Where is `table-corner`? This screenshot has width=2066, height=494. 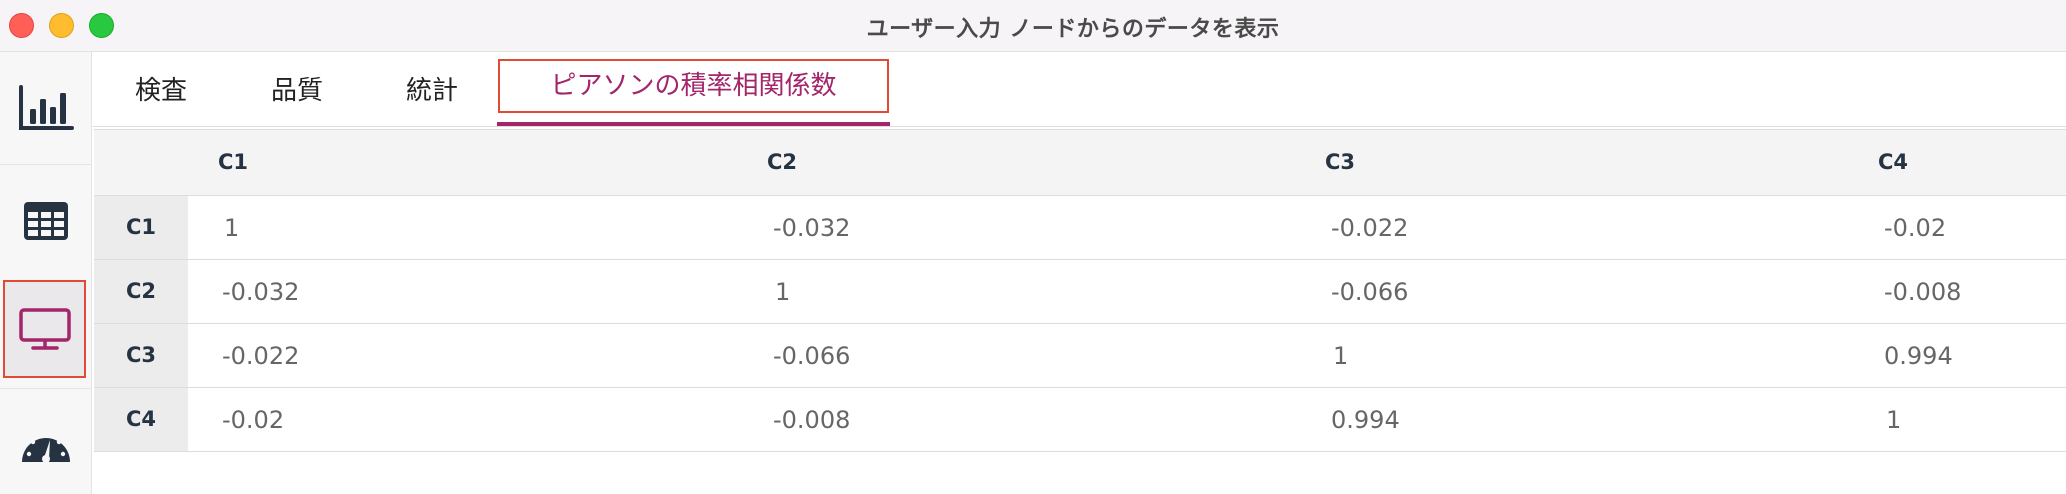
table-corner is located at coordinates (141, 162).